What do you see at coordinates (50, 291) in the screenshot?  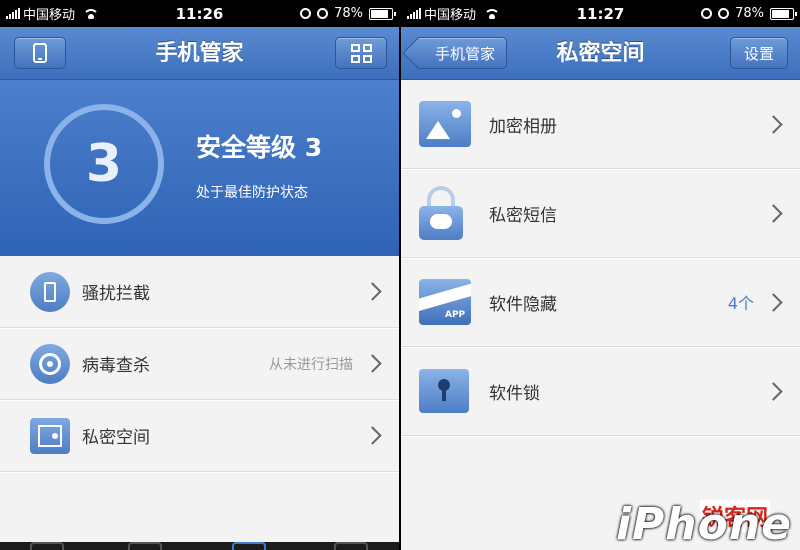 I see `harassment-block-icon` at bounding box center [50, 291].